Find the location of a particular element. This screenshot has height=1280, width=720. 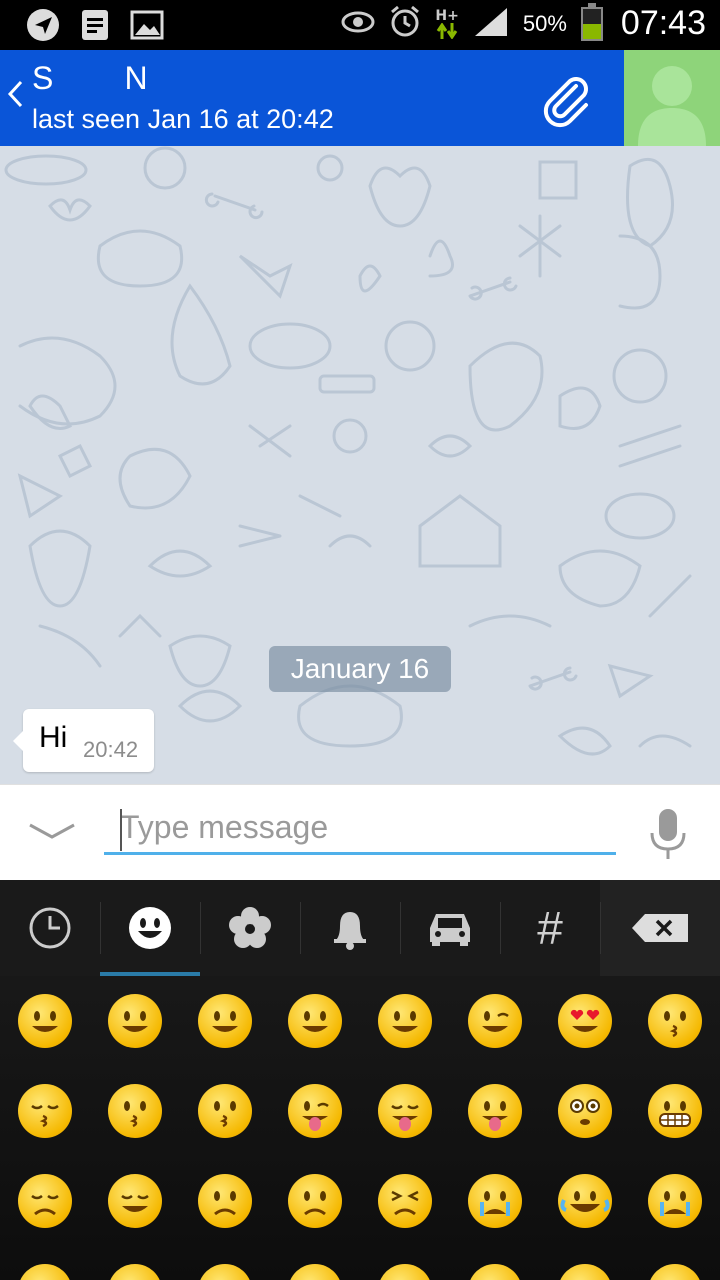

last-seen-status: last seen Jan 16 at 20:42 is located at coordinates (183, 119).